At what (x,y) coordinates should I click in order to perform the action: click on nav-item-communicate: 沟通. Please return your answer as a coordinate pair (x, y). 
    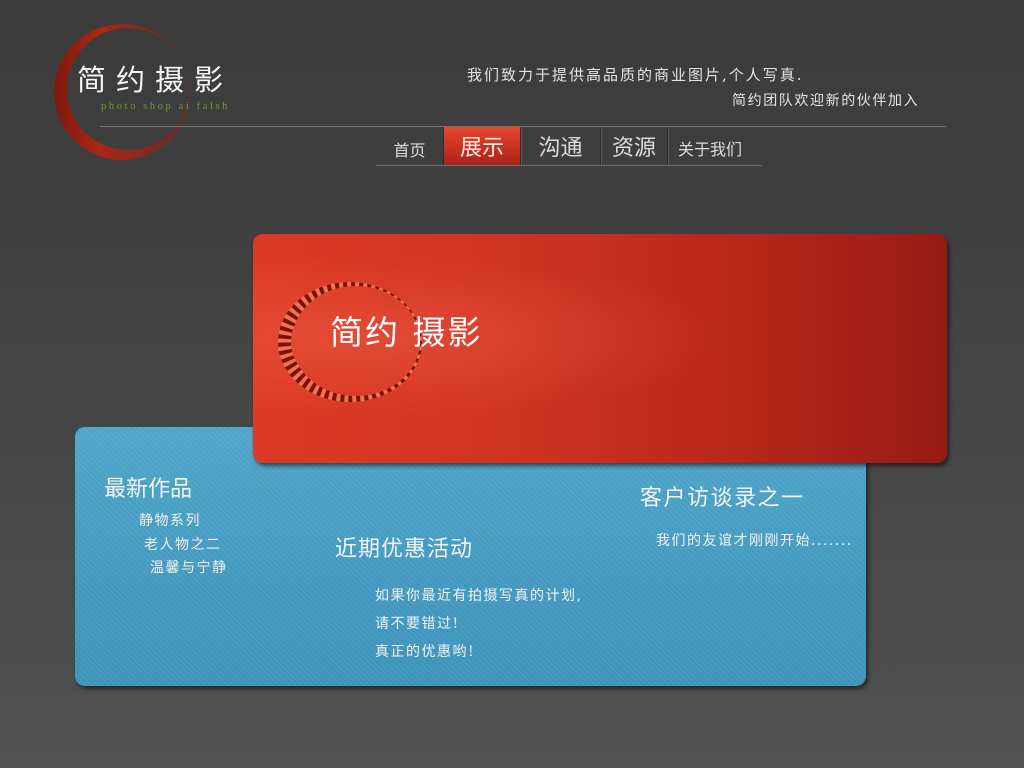
    Looking at the image, I should click on (561, 146).